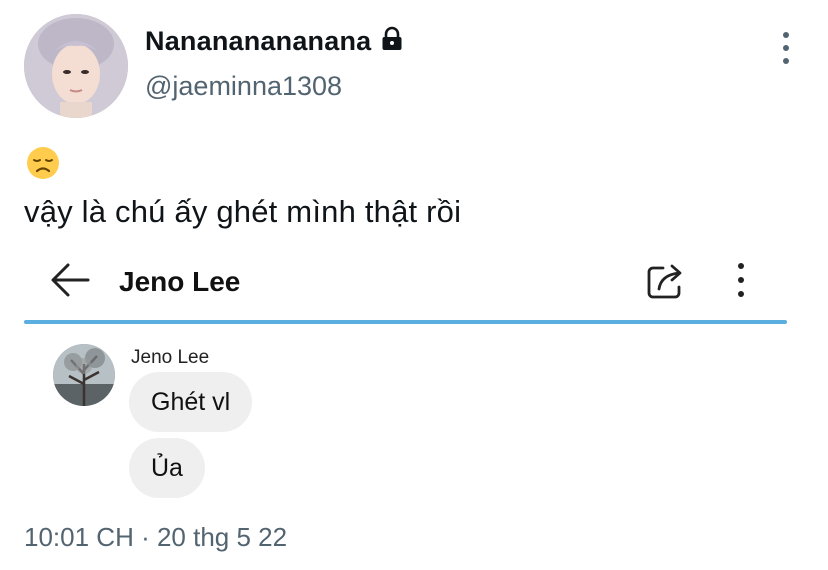  I want to click on message-sender-name: Jeno Lee, so click(170, 357).